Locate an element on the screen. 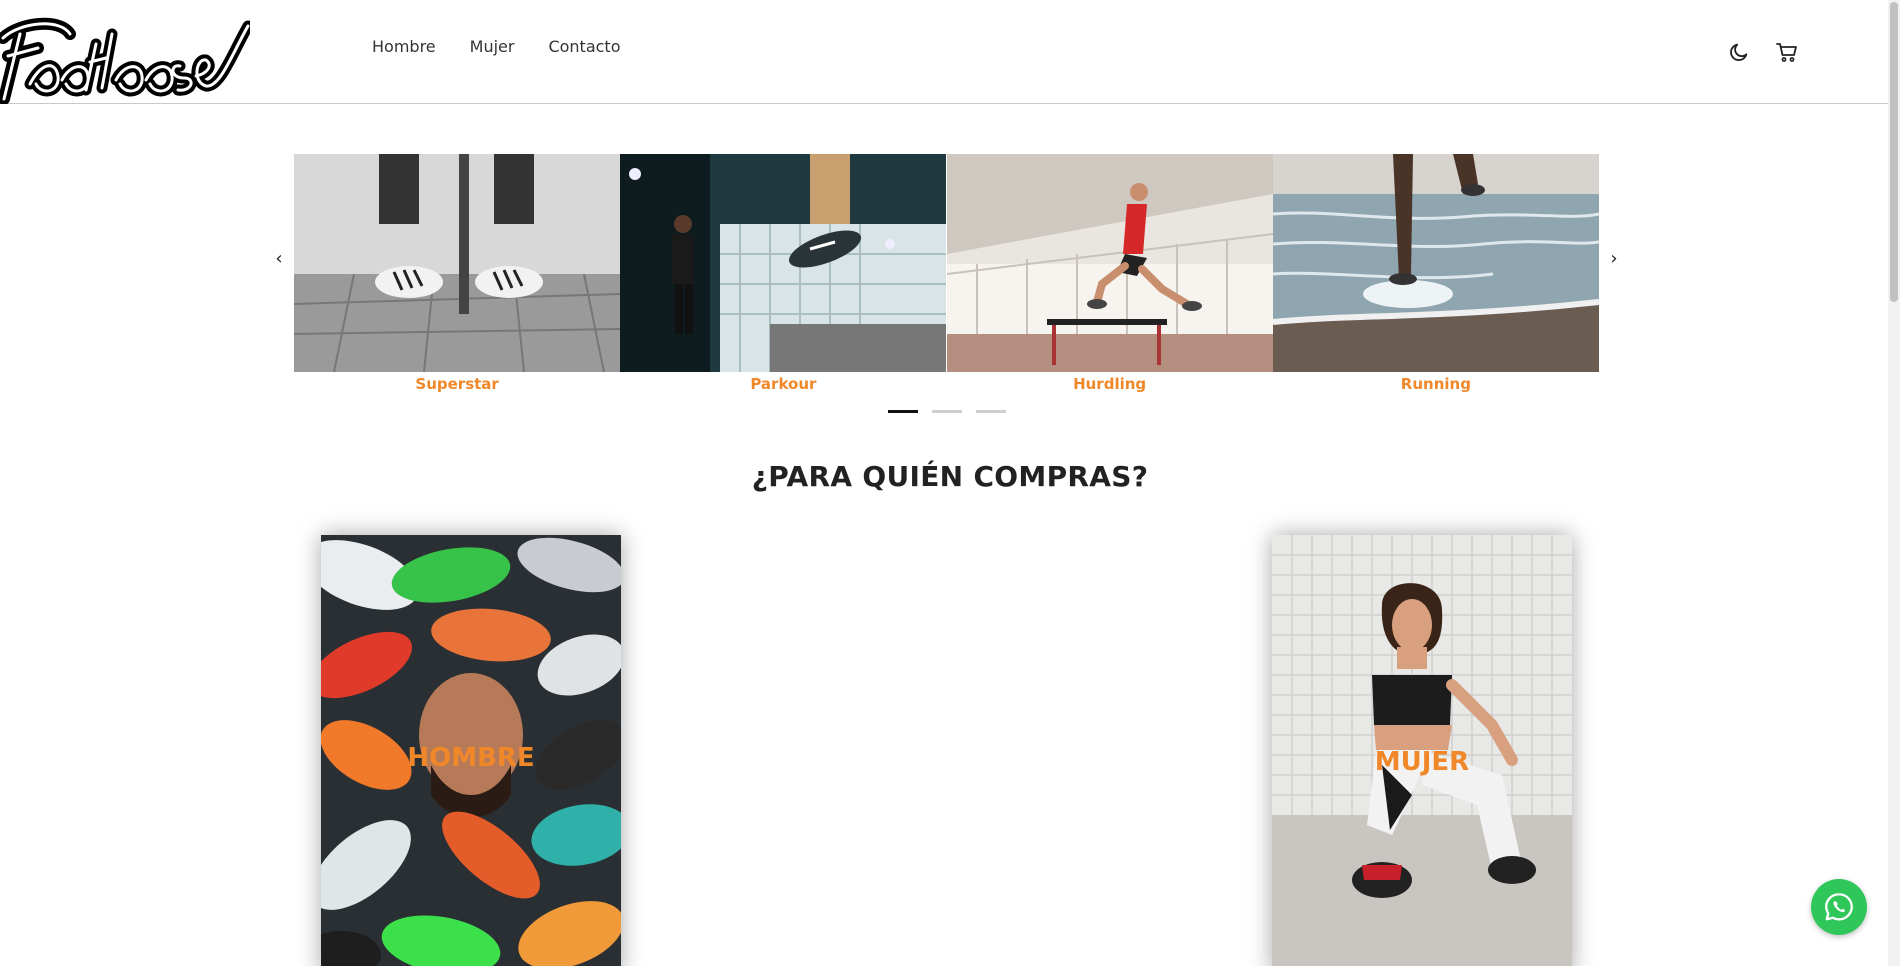 The image size is (1900, 966). nav-link-contacto: Contacto is located at coordinates (584, 46).